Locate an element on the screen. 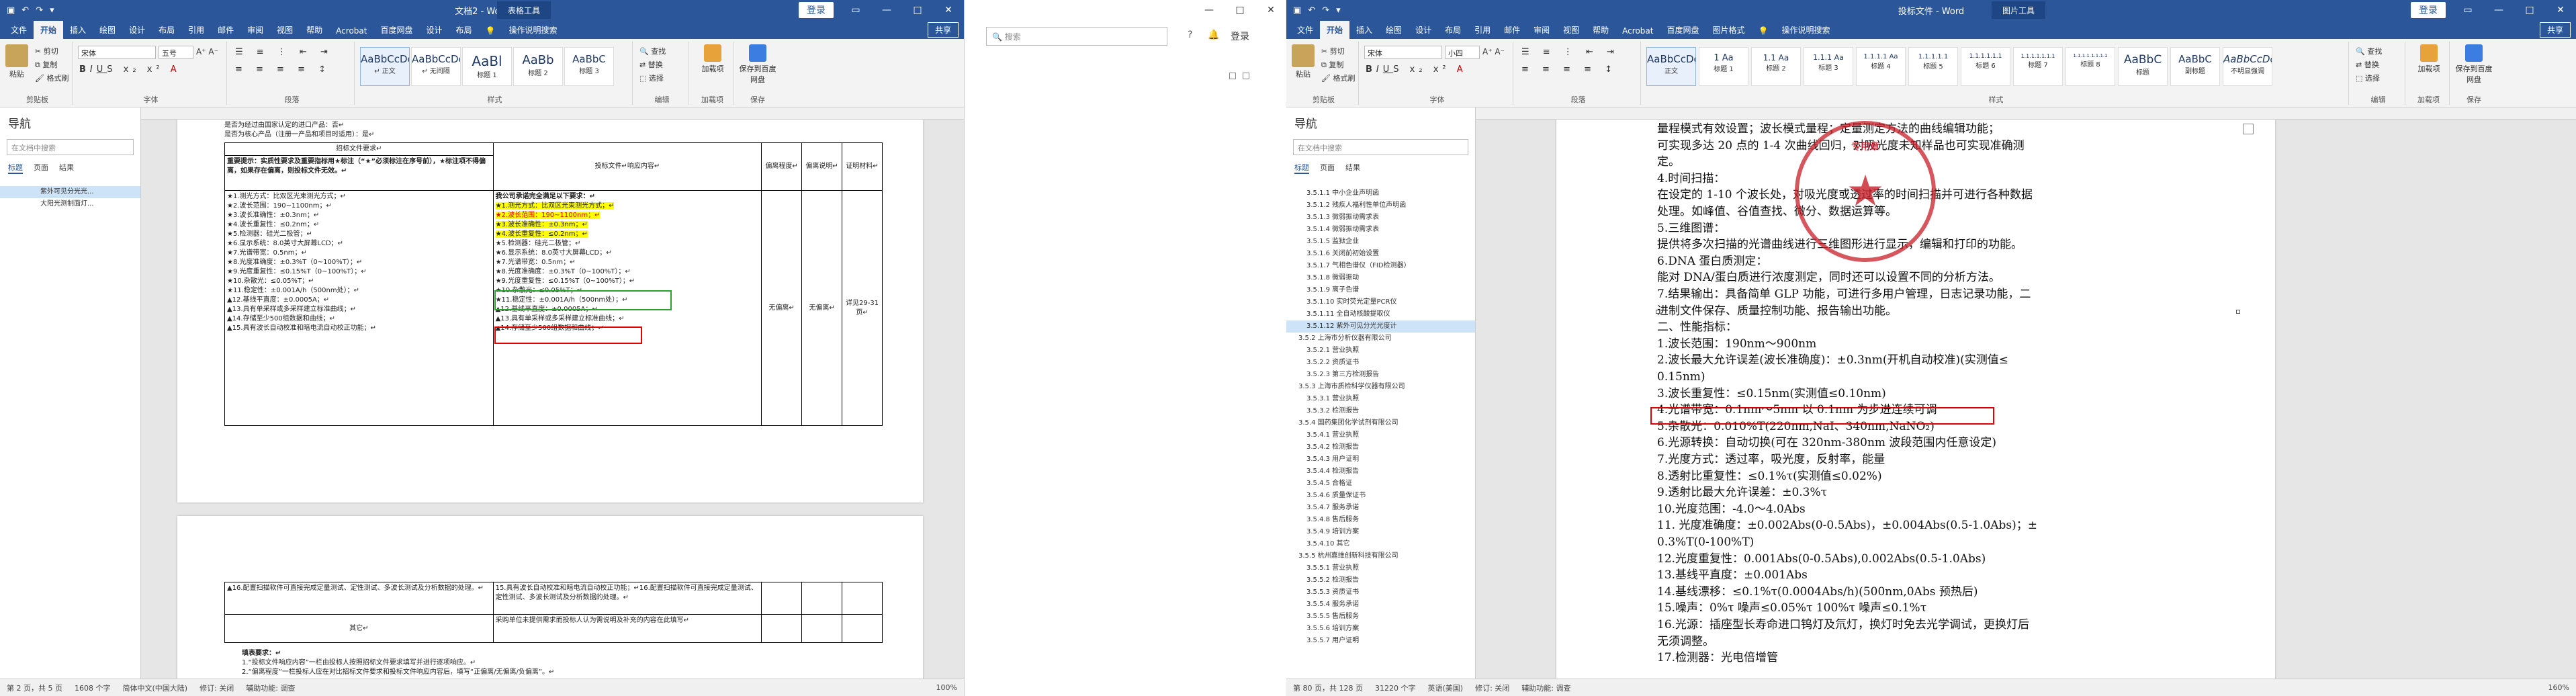 This screenshot has height=696, width=2576. nav-heading-item: 3.5.5.7 用户证明 is located at coordinates (1381, 641).